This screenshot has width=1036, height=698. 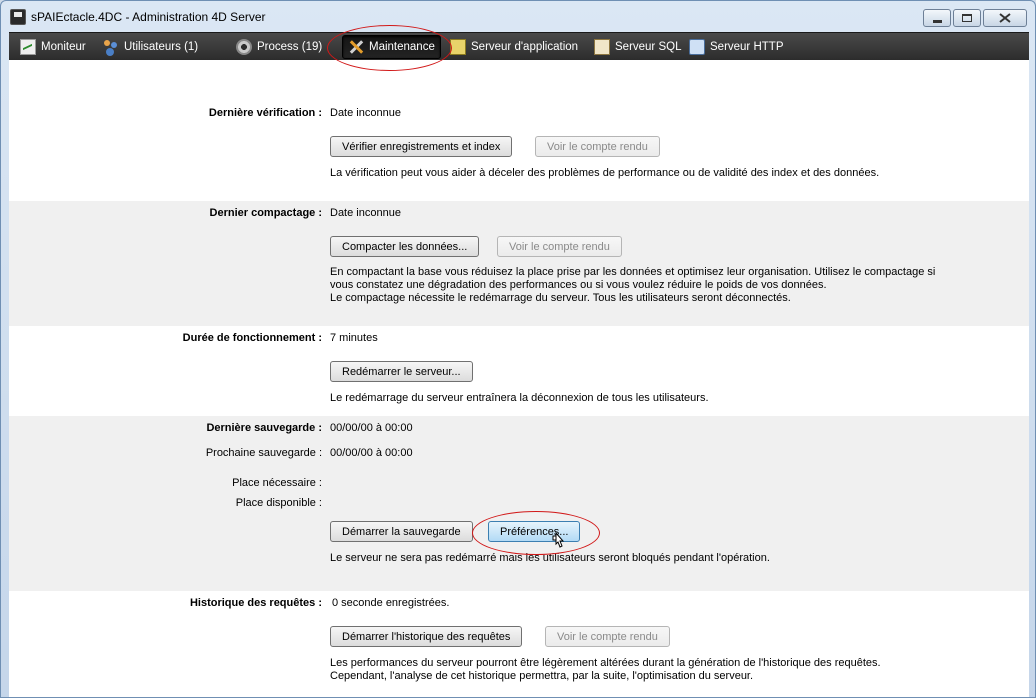 I want to click on last-verification-label: Dernière vérification :, so click(x=265, y=113).